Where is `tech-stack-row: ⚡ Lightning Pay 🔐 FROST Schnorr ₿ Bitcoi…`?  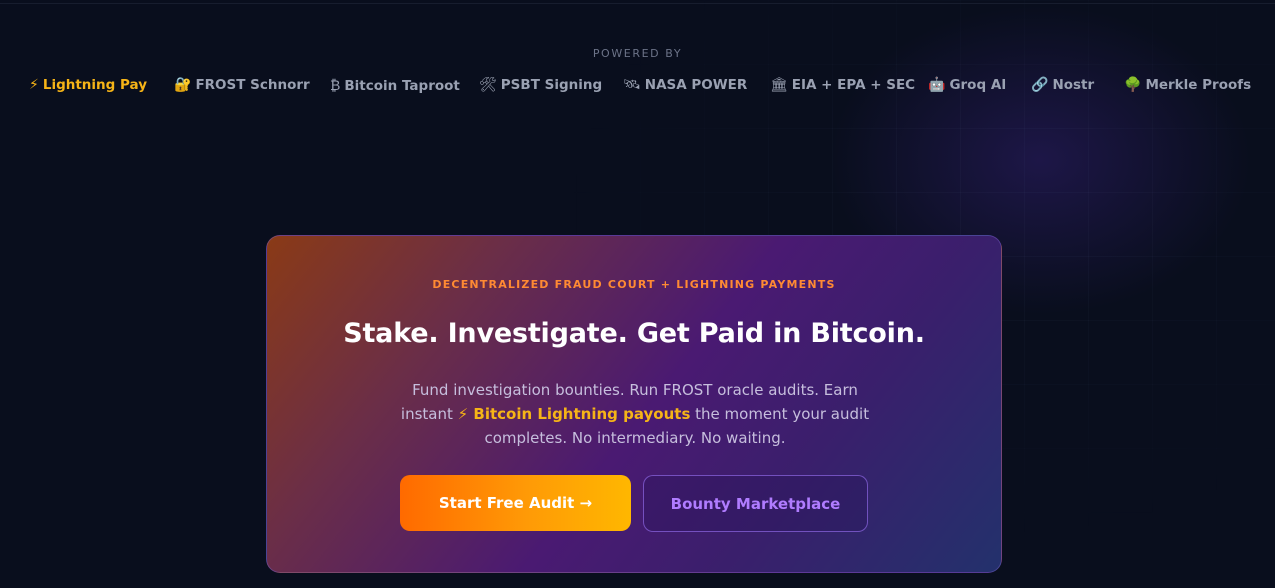
tech-stack-row: ⚡ Lightning Pay 🔐 FROST Schnorr ₿ Bitcoi… is located at coordinates (637, 88).